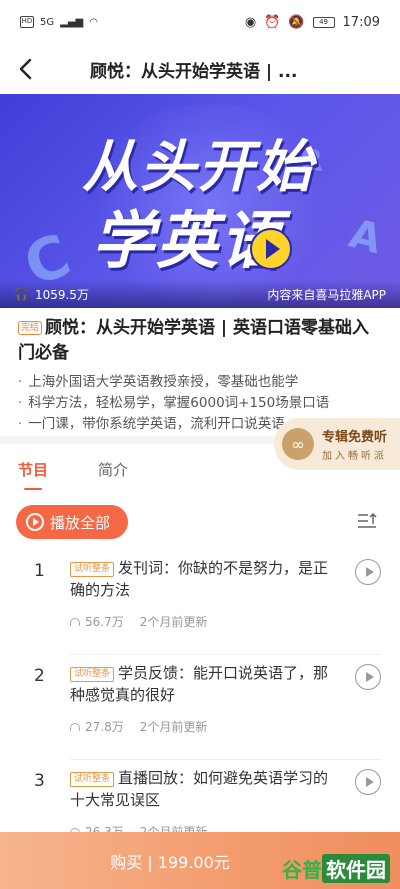  I want to click on play-circle-icon, so click(35, 522).